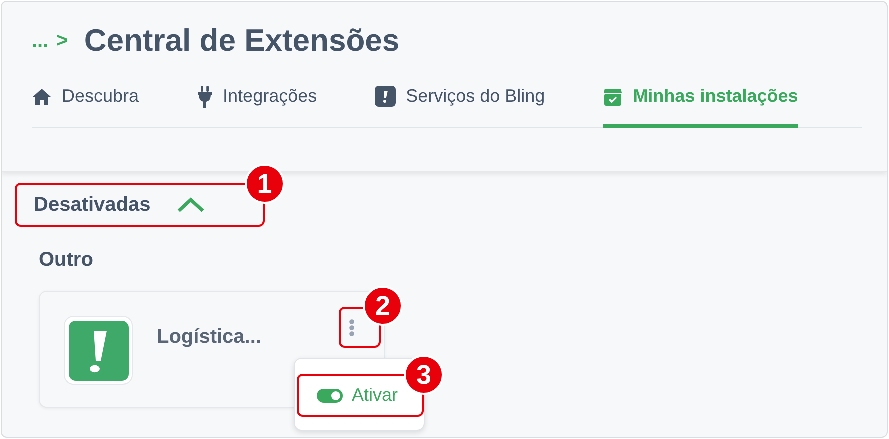 The image size is (889, 439). What do you see at coordinates (242, 41) in the screenshot?
I see `page-title: Central de Extensões` at bounding box center [242, 41].